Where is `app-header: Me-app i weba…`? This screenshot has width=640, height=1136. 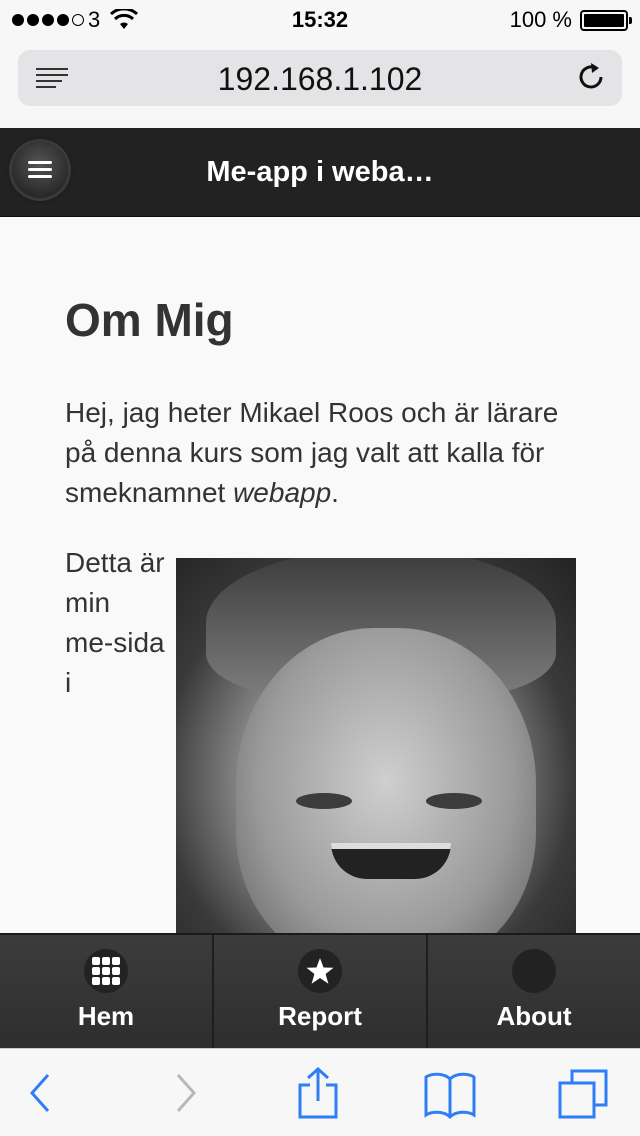 app-header: Me-app i weba… is located at coordinates (320, 172).